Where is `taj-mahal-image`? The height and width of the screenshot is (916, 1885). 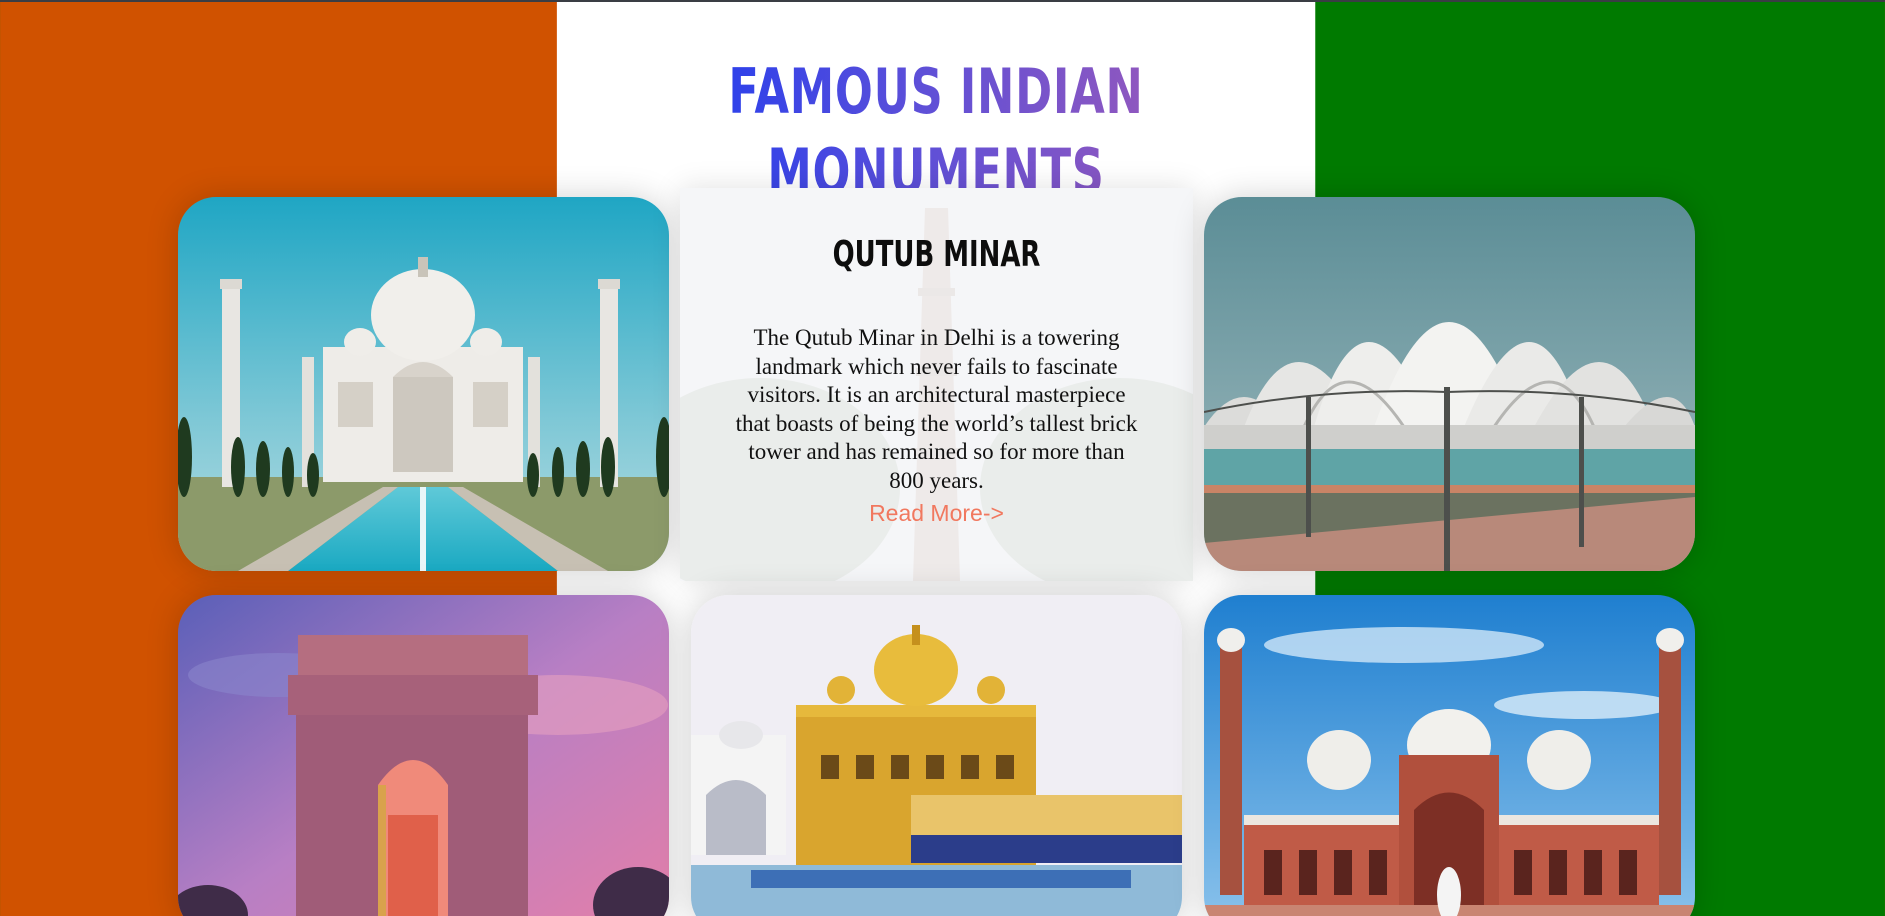
taj-mahal-image is located at coordinates (423, 384).